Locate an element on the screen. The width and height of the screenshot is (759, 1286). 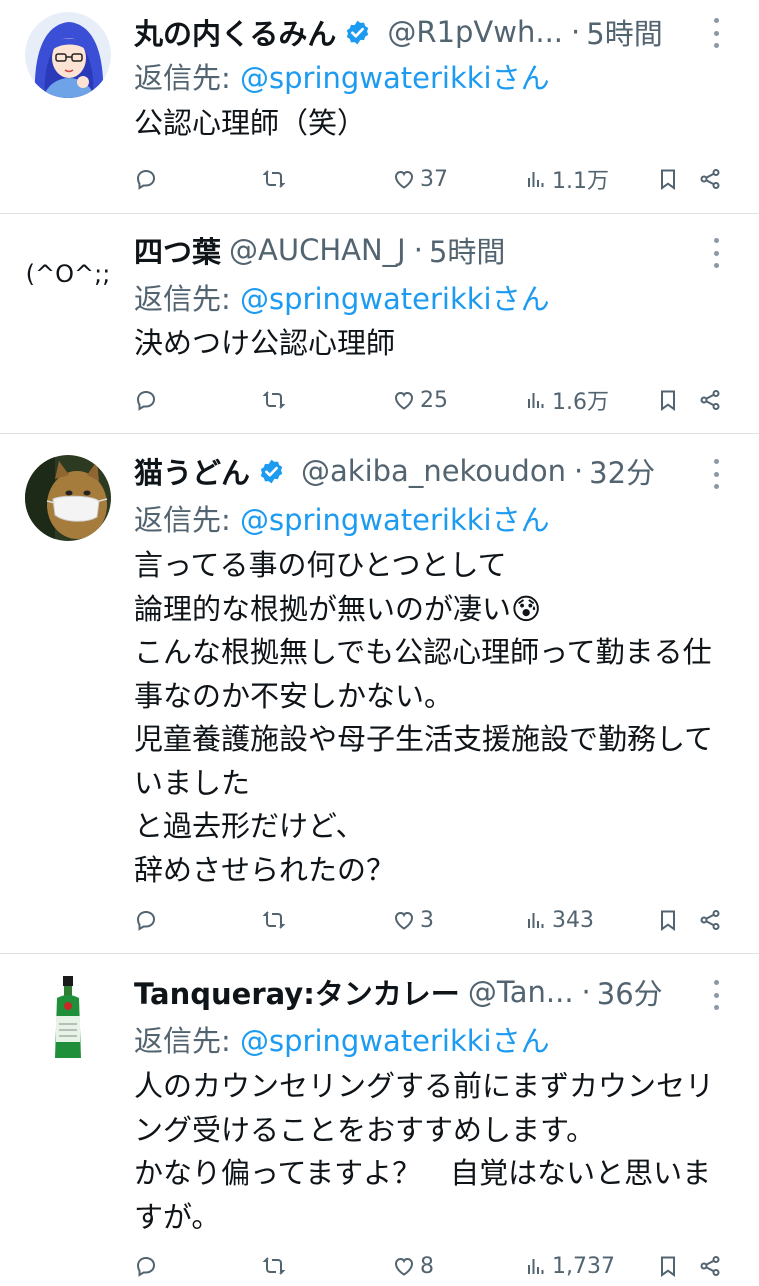
views-button: 1,737 is located at coordinates (569, 1266).